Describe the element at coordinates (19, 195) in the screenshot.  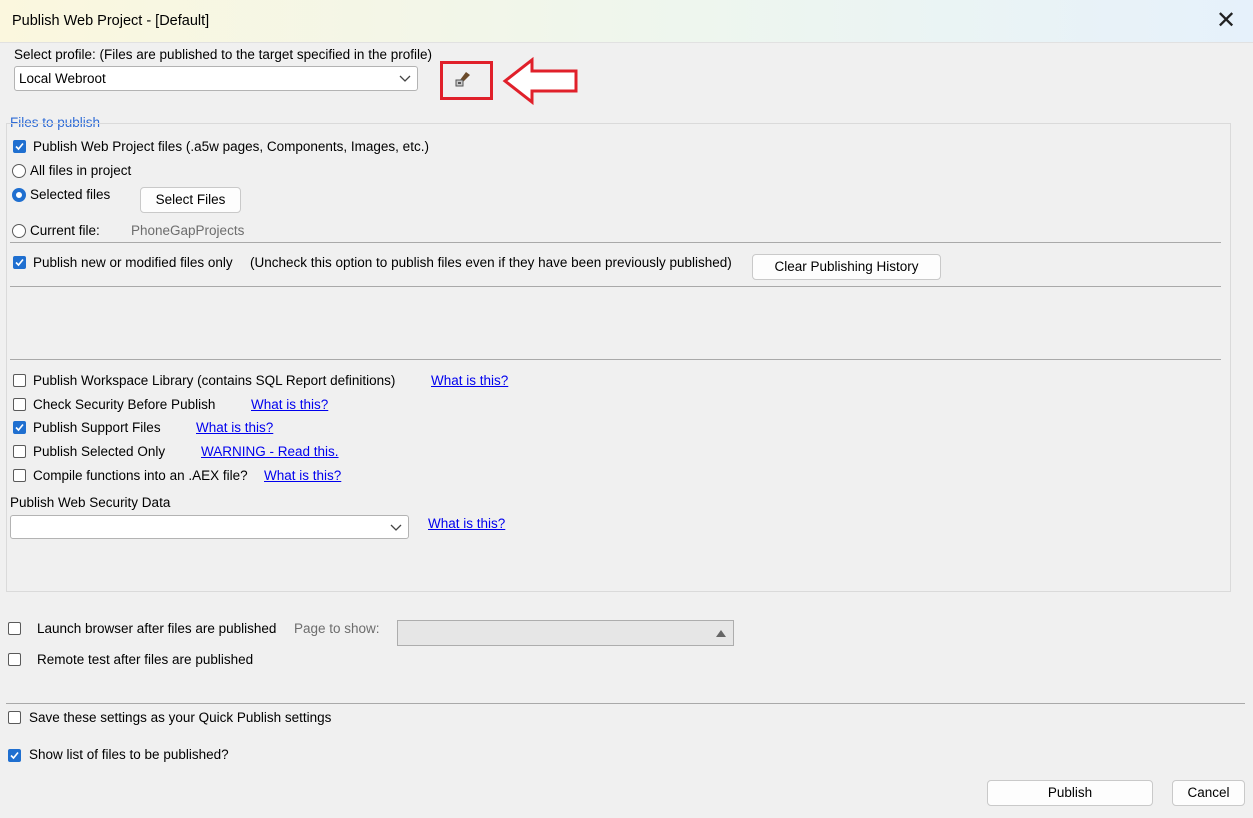
I see `selected-files-radio` at that location.